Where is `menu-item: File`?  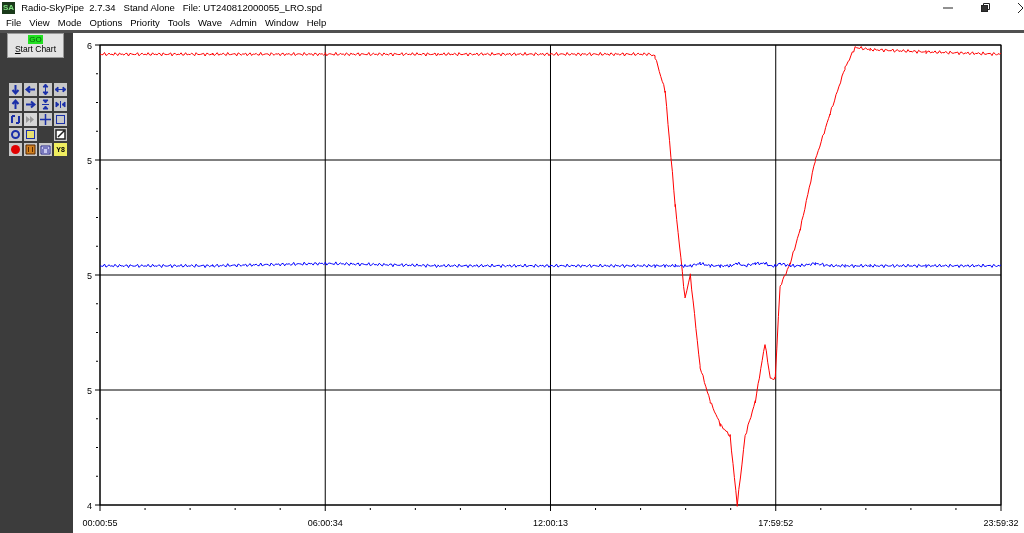 menu-item: File is located at coordinates (14, 22).